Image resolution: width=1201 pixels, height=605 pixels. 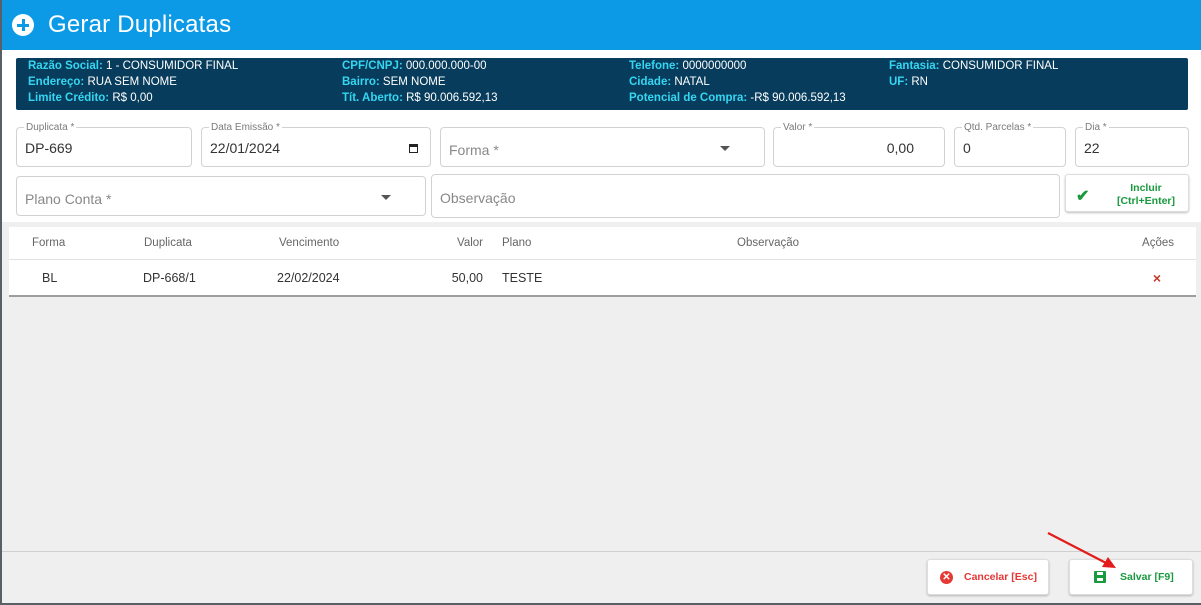 What do you see at coordinates (169, 278) in the screenshot?
I see `cell-duplicata: DP-668/1` at bounding box center [169, 278].